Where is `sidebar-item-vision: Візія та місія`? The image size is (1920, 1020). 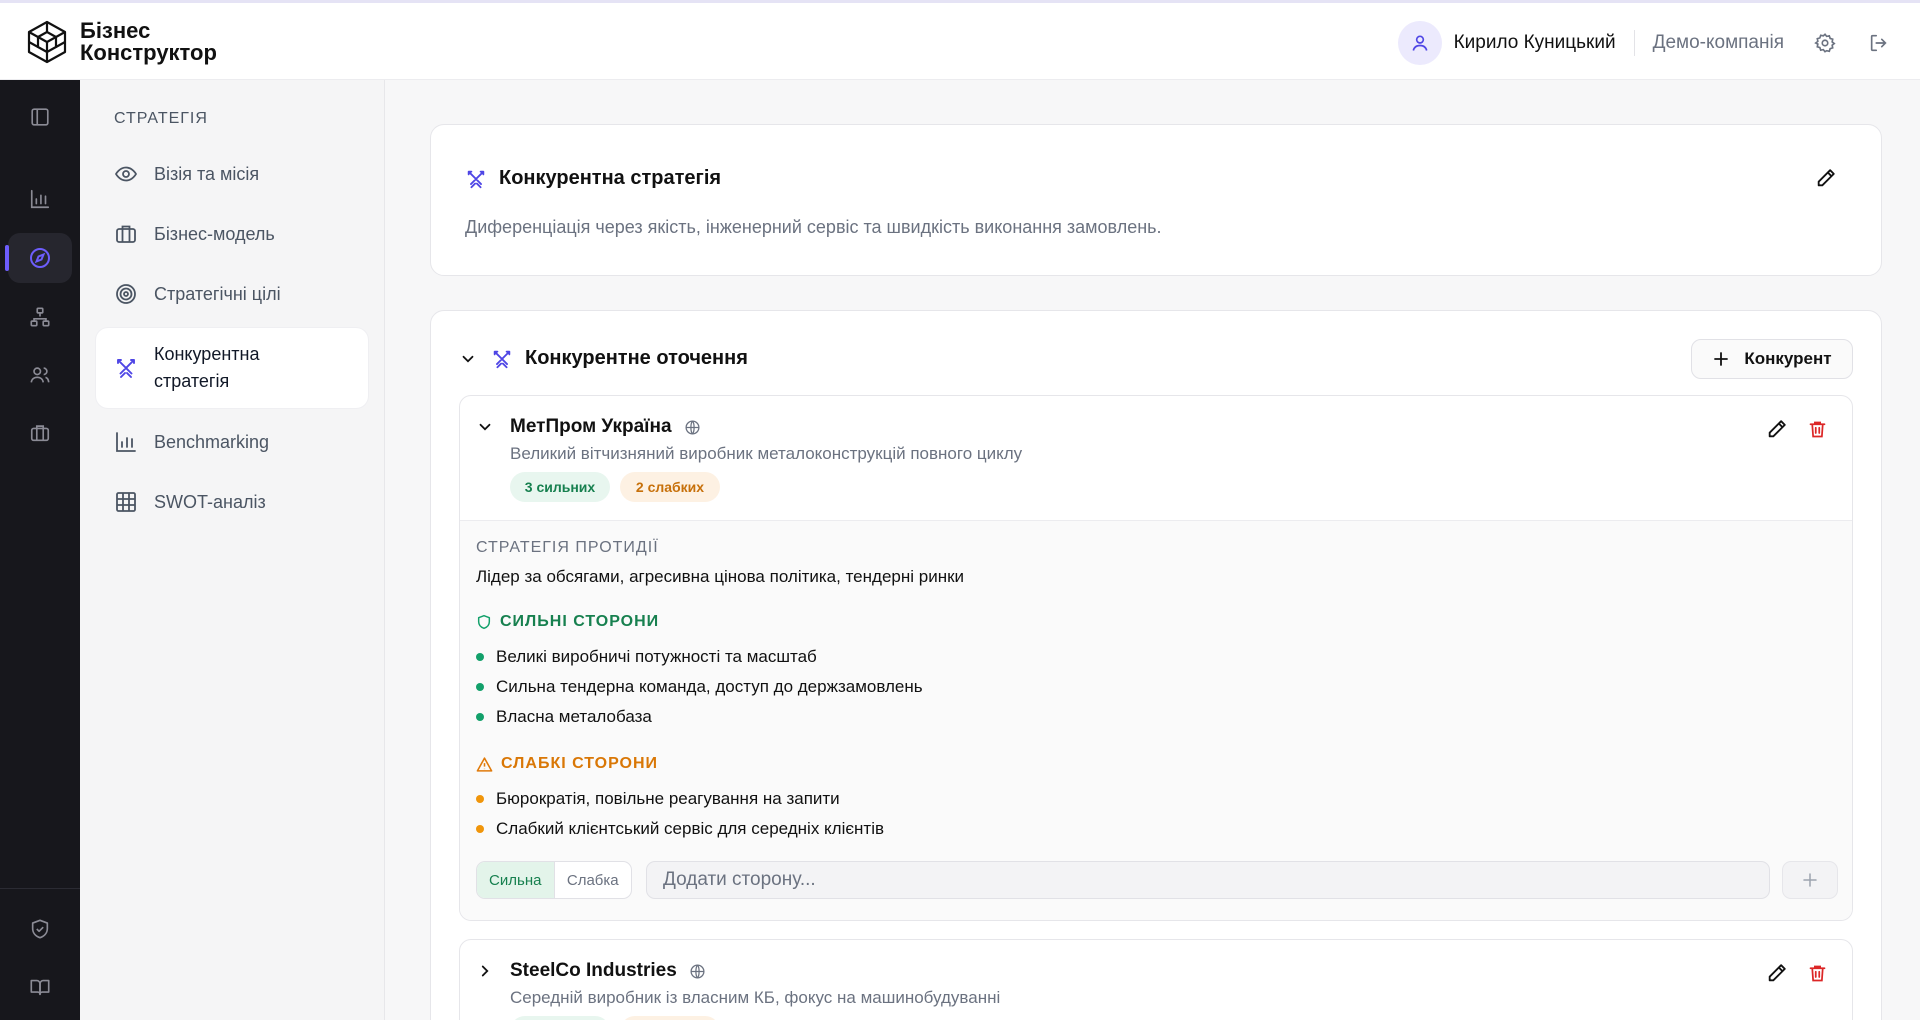
sidebar-item-vision: Візія та місія is located at coordinates (232, 174).